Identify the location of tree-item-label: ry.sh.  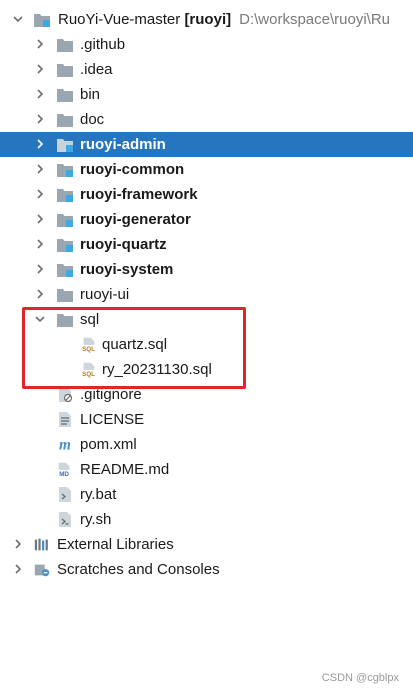
(96, 519).